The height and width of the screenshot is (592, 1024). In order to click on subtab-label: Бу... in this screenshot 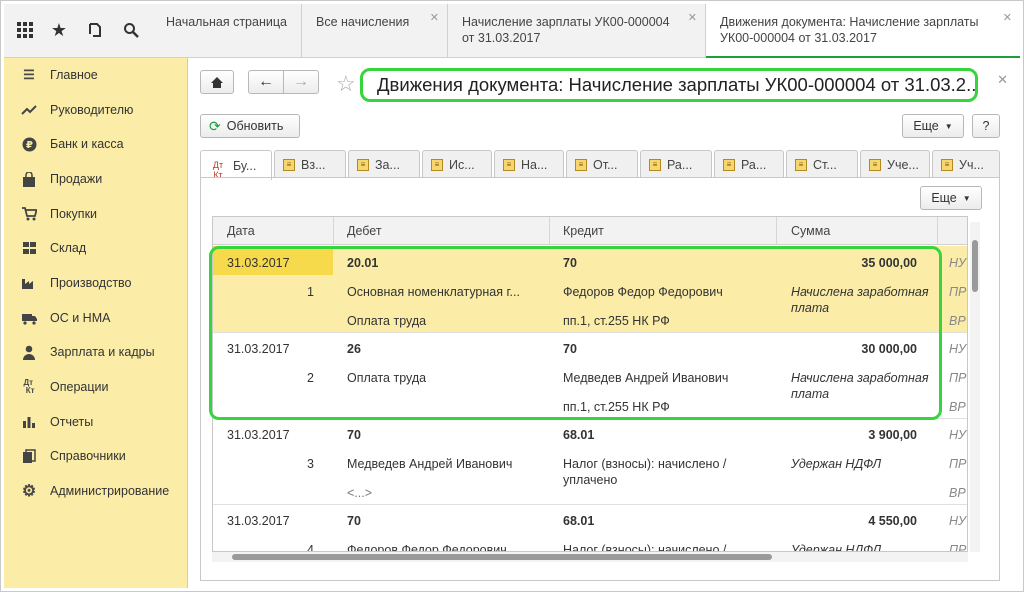, I will do `click(245, 165)`.